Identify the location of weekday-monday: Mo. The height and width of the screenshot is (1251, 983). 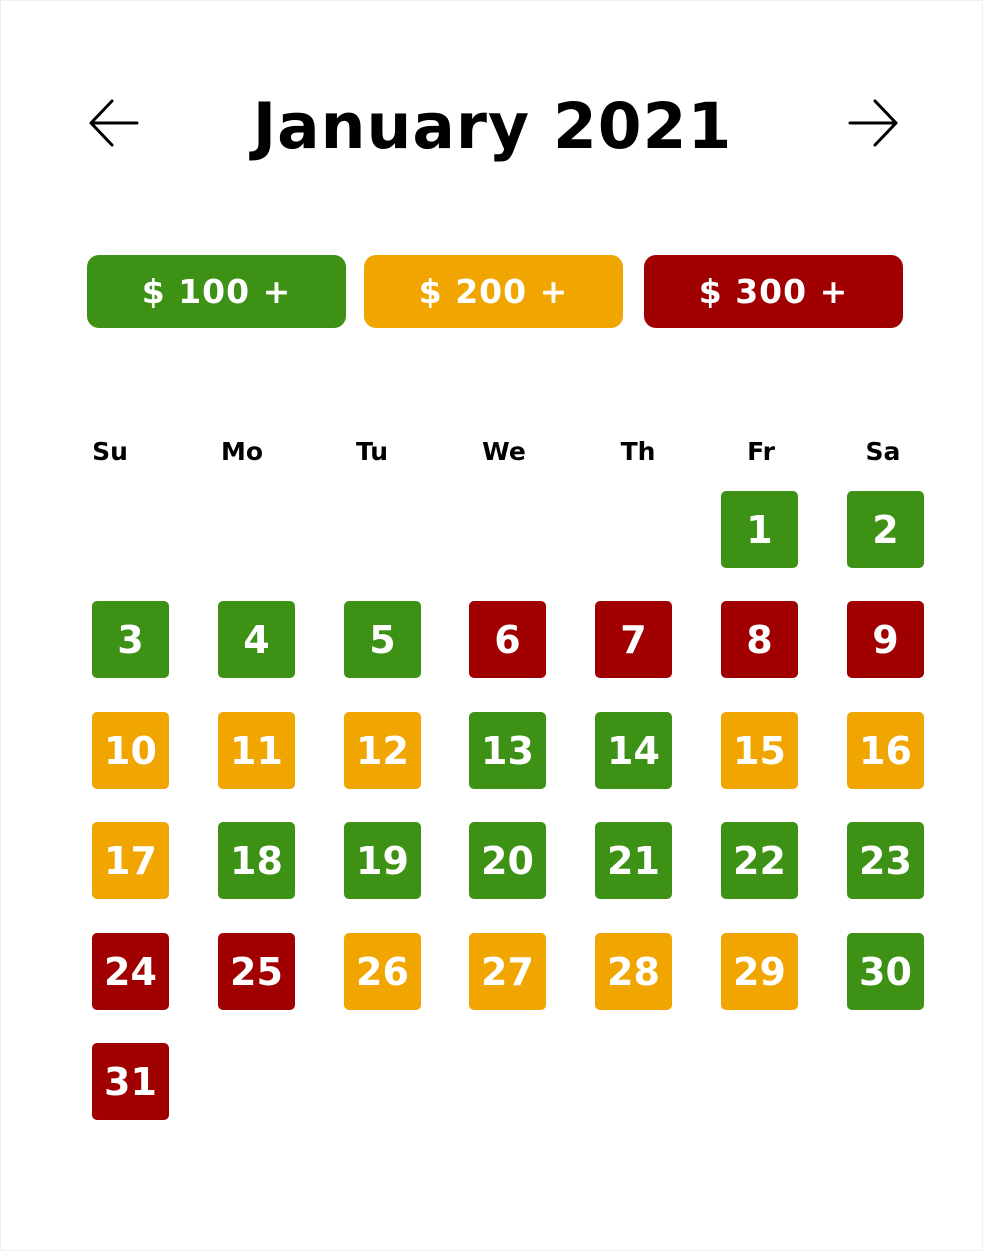
(242, 451).